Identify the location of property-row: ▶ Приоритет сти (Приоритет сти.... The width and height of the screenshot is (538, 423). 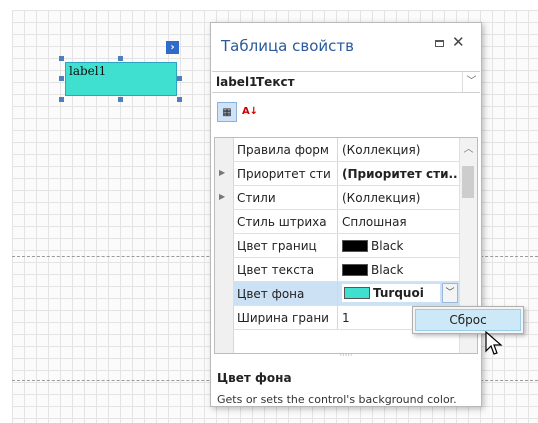
(339, 174).